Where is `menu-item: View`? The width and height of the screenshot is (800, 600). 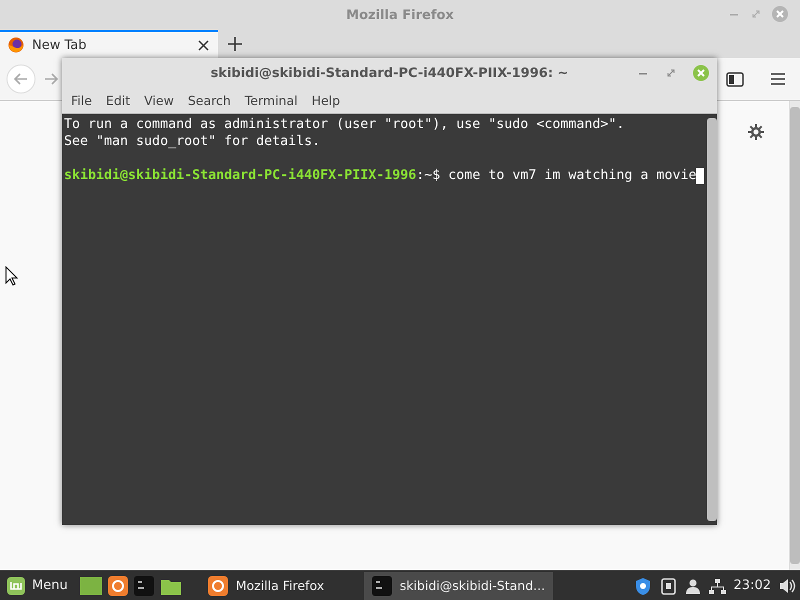
menu-item: View is located at coordinates (159, 100).